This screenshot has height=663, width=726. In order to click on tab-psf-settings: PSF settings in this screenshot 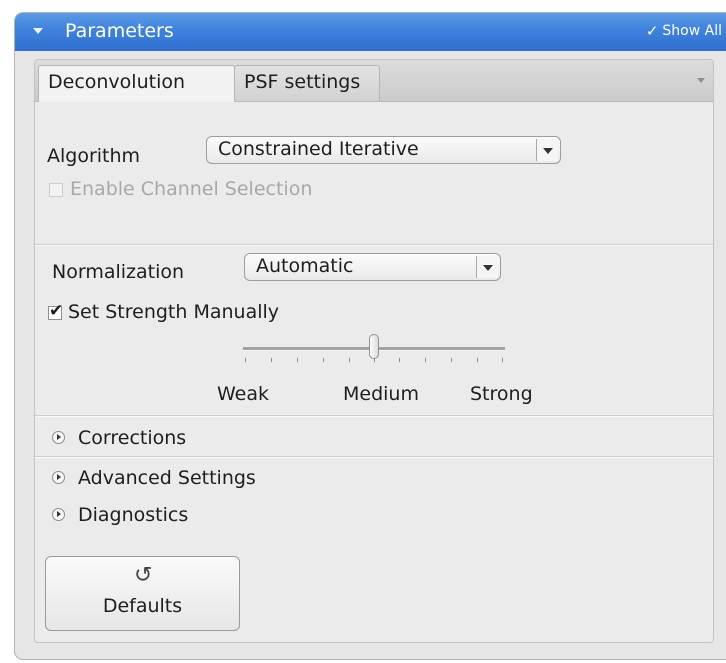, I will do `click(307, 83)`.